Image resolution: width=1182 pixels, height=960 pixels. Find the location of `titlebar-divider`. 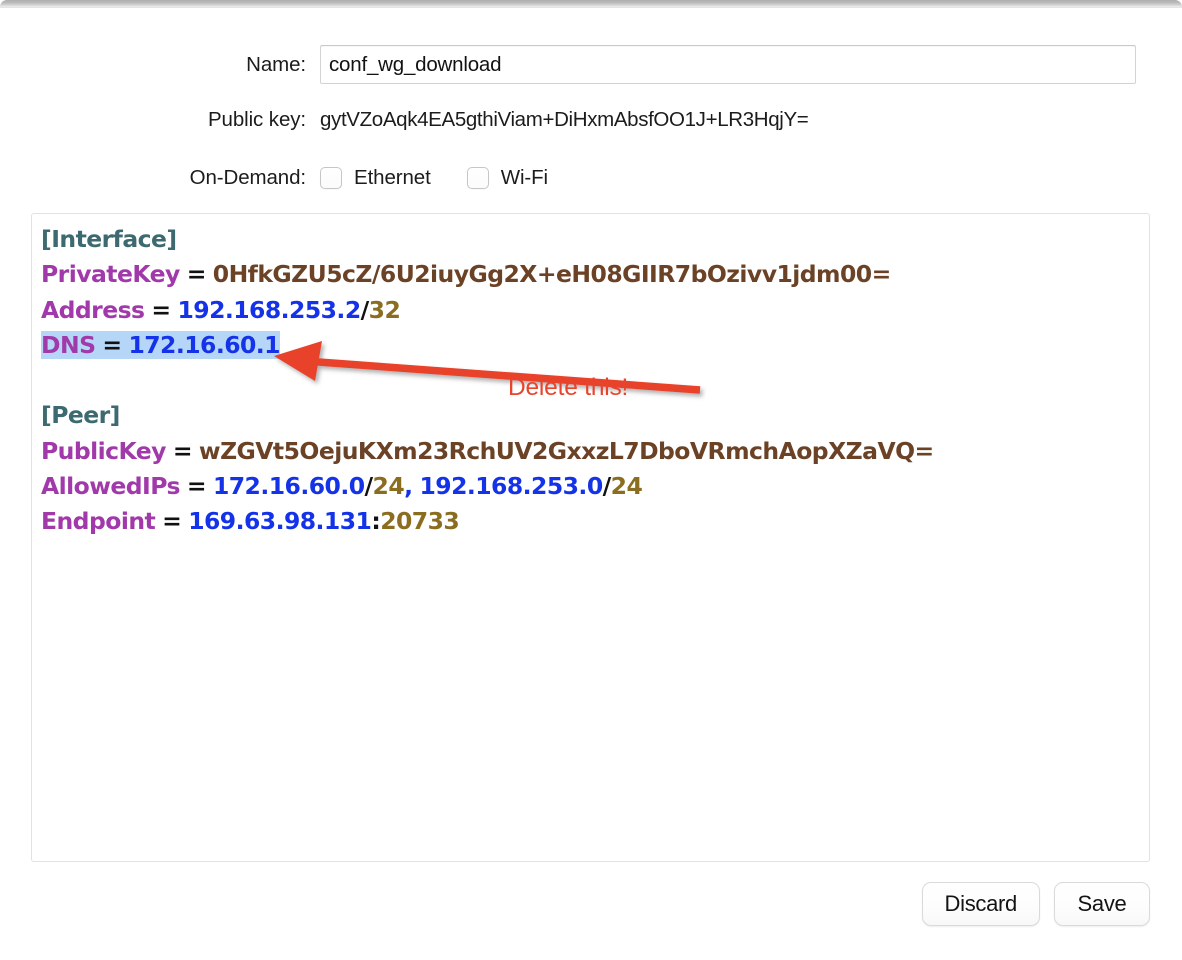

titlebar-divider is located at coordinates (591, 7).